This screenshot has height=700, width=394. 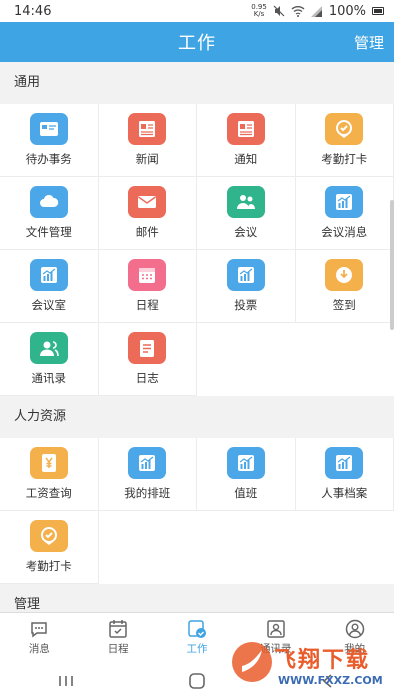 What do you see at coordinates (344, 305) in the screenshot?
I see `app-label: 签到` at bounding box center [344, 305].